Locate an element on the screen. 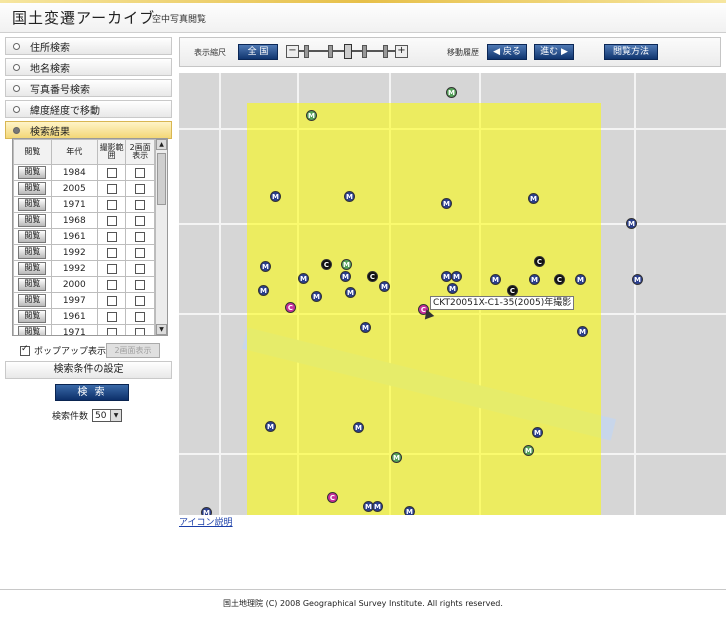  popup-toggle: ✓ ポップアップ表示 is located at coordinates (63, 350).